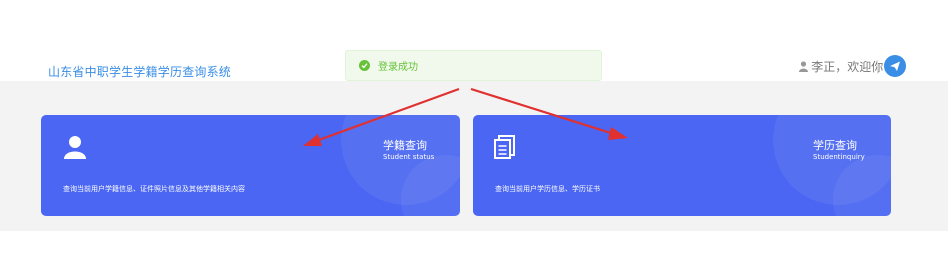 This screenshot has height=273, width=948. What do you see at coordinates (465, 116) in the screenshot?
I see `annotation-arrows` at bounding box center [465, 116].